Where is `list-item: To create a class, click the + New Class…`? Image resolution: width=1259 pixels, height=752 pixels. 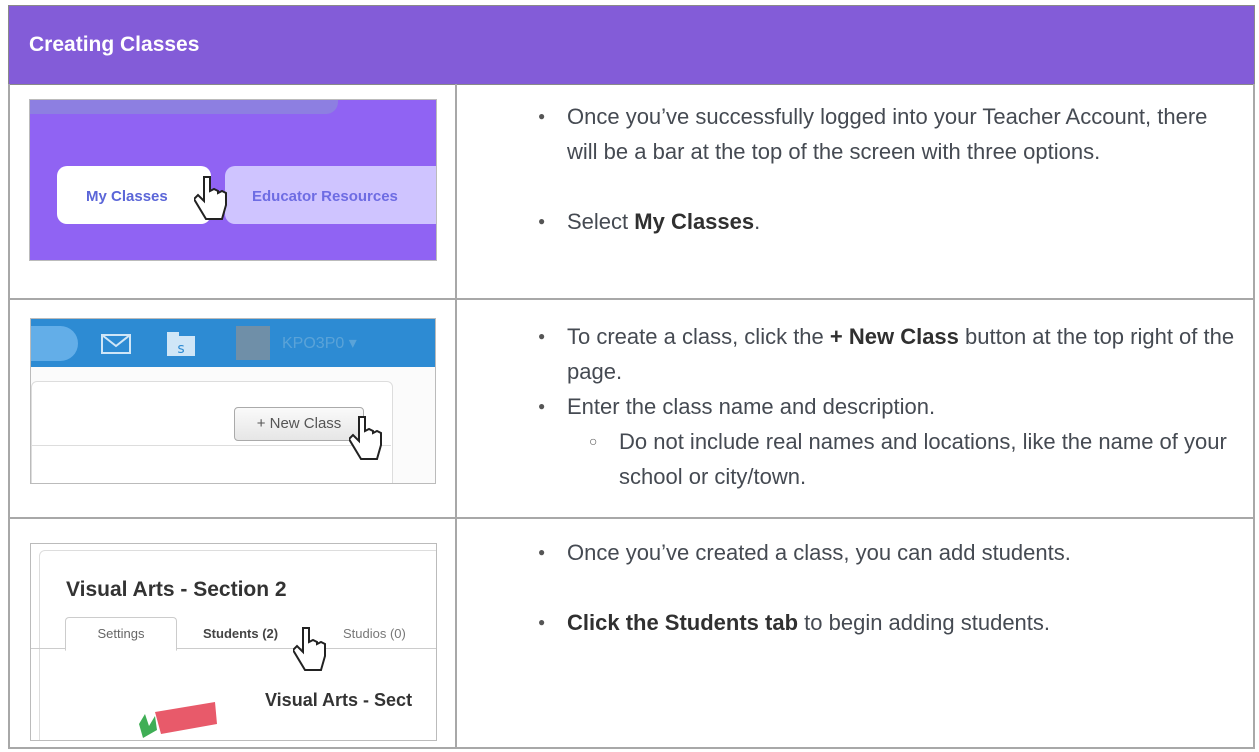
list-item: To create a class, click the + New Class… is located at coordinates (888, 354).